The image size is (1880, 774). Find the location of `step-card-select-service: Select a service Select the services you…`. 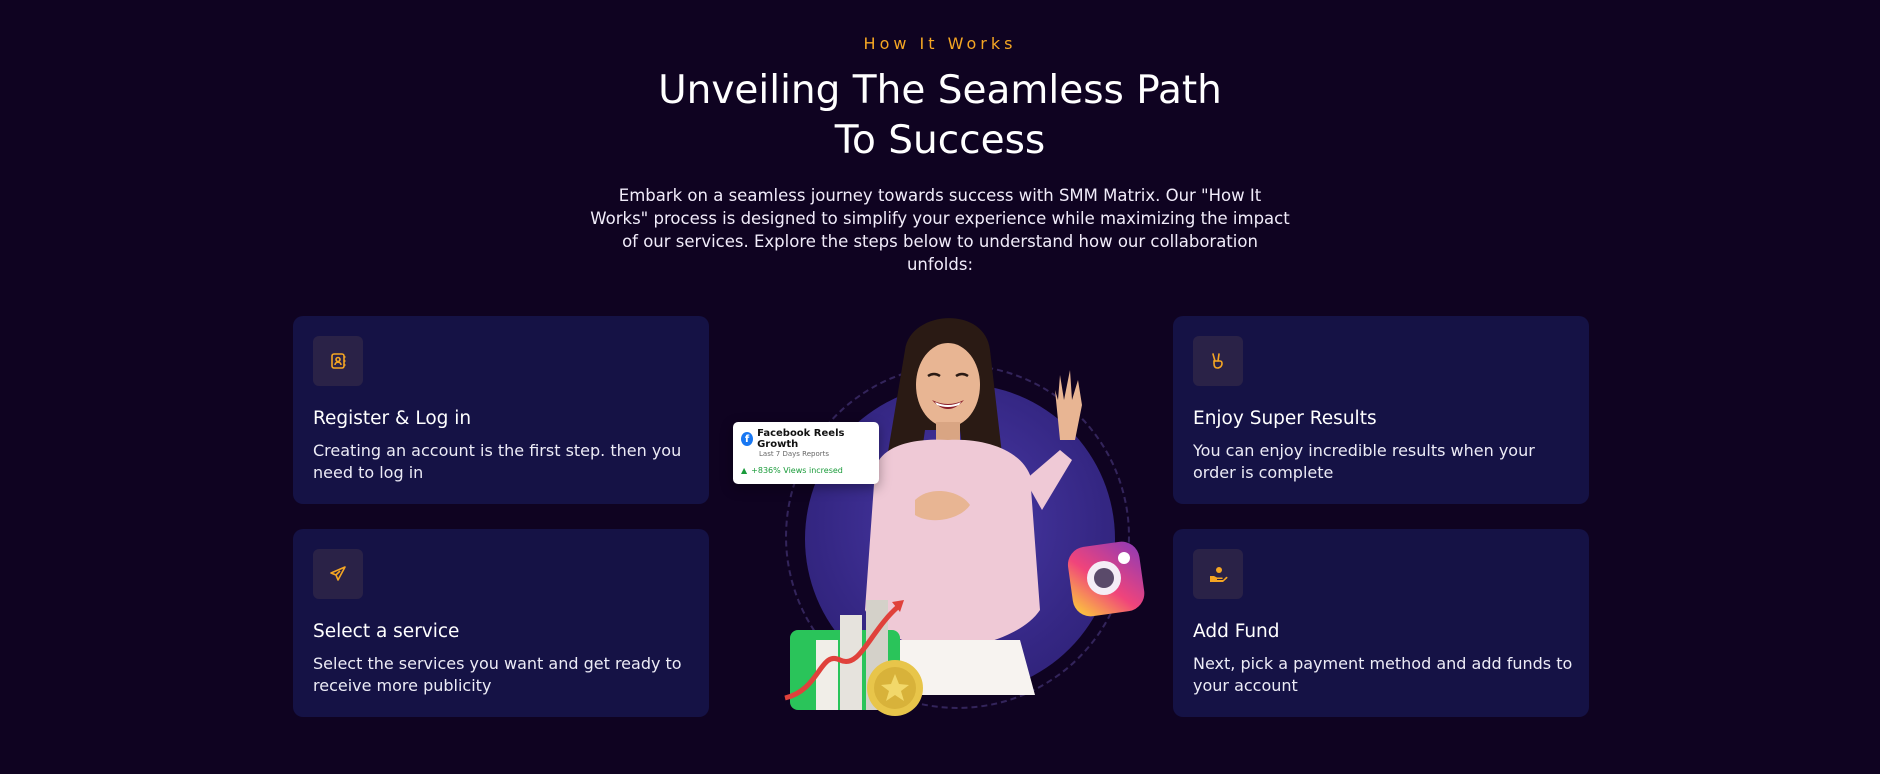

step-card-select-service: Select a service Select the services you… is located at coordinates (501, 623).